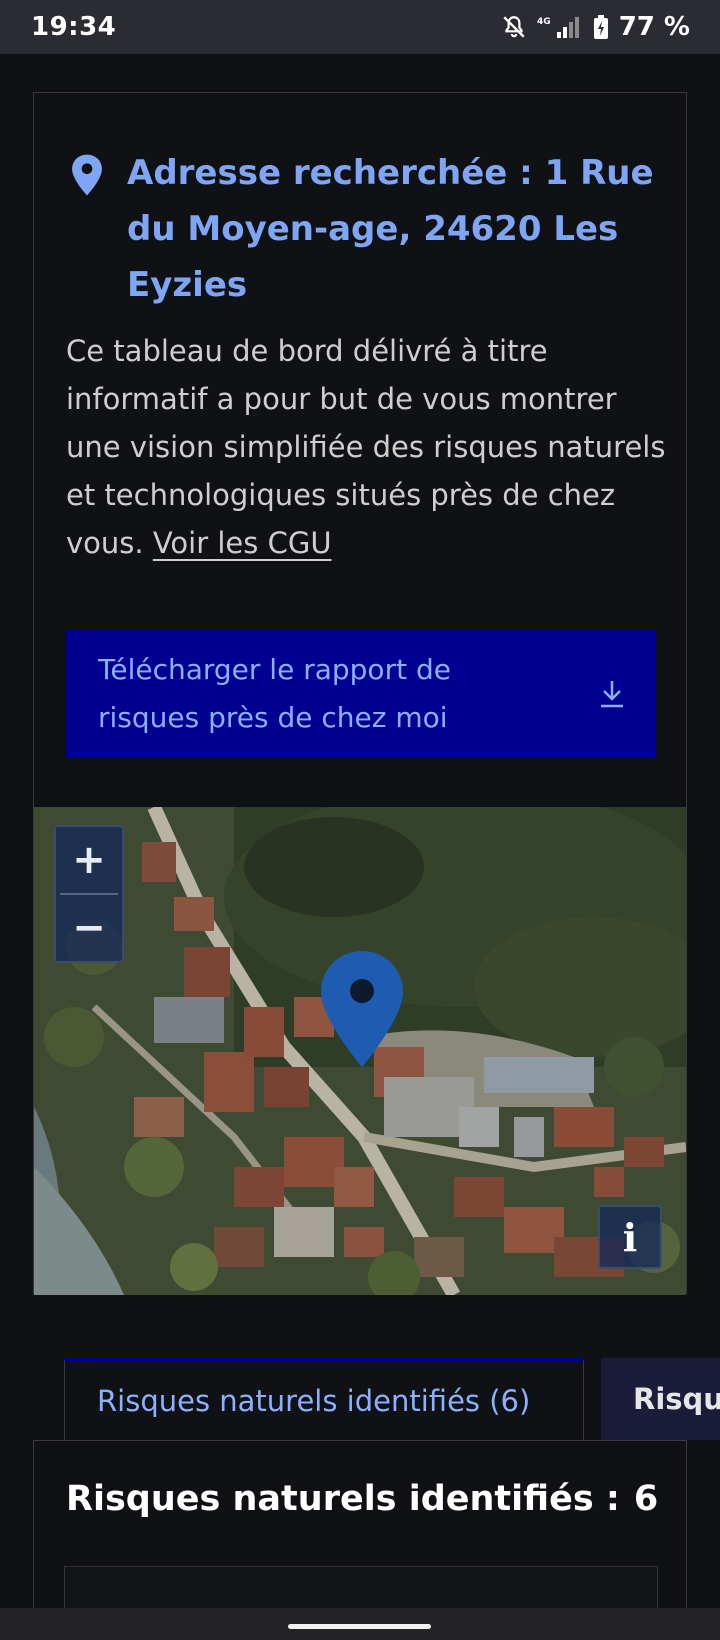 Image resolution: width=720 pixels, height=1640 pixels. What do you see at coordinates (343, 1499) in the screenshot?
I see `panel-title-text: Risques naturels identifiés :` at bounding box center [343, 1499].